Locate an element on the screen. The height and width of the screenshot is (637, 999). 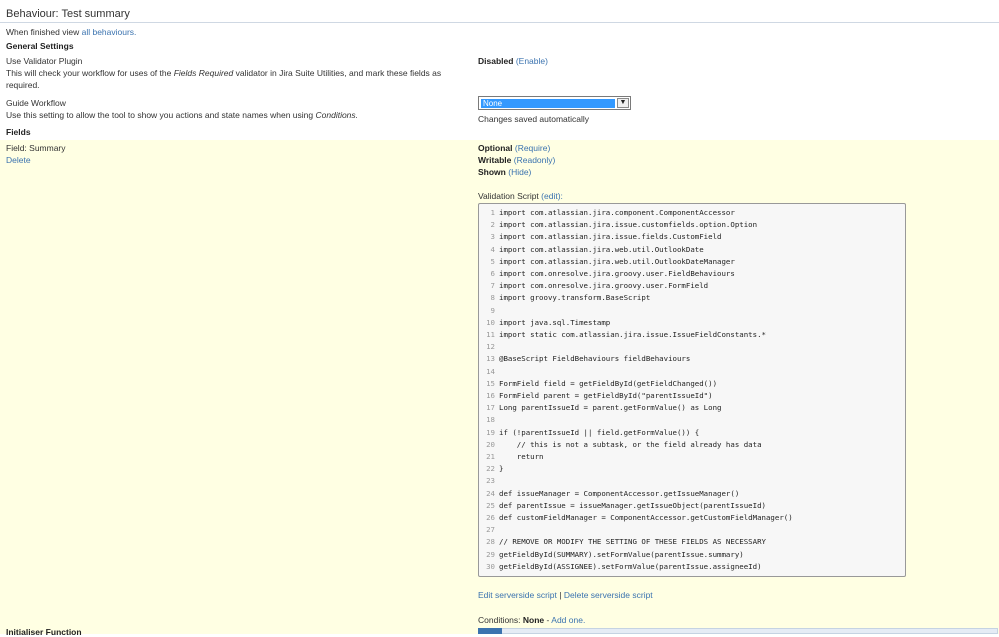
edit-validation-link: (edit): is located at coordinates (552, 196).